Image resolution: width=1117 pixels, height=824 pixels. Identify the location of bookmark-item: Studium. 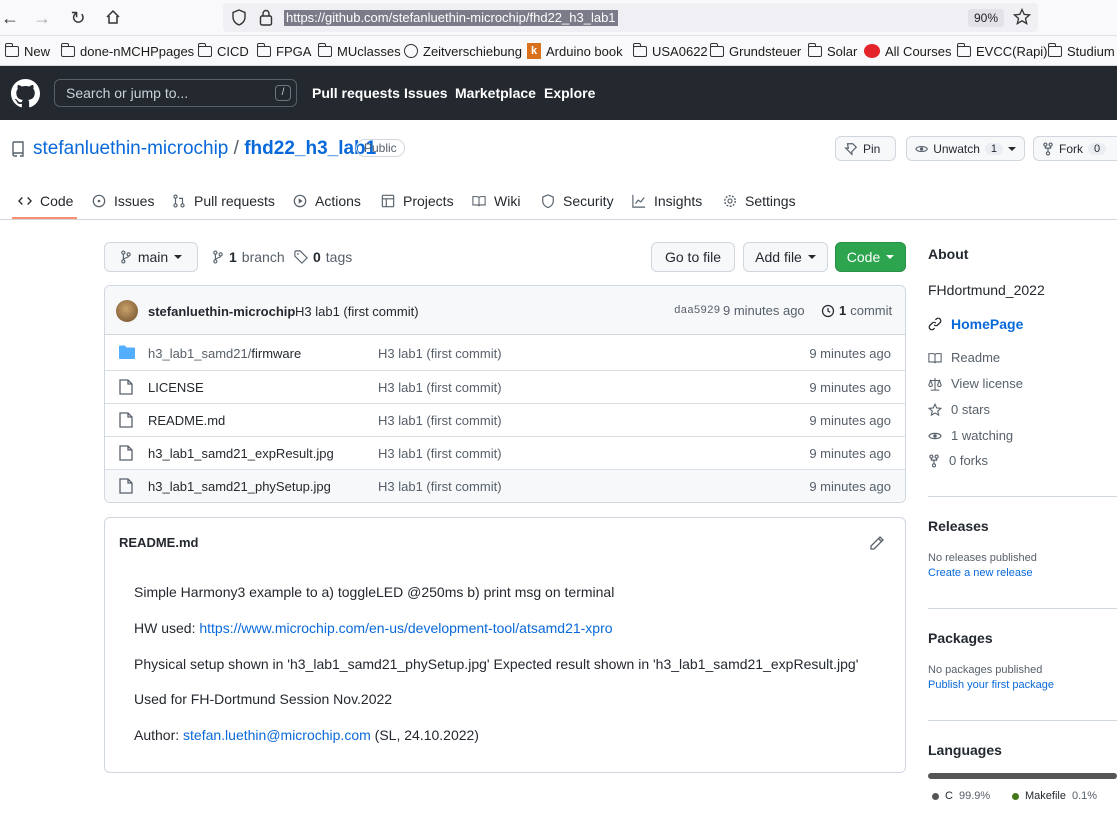
(1081, 50).